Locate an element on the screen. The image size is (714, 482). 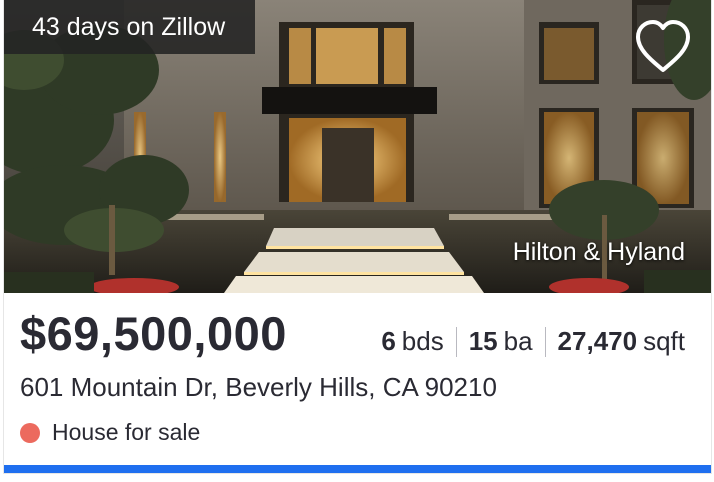
baths-count: 15 is located at coordinates (483, 341).